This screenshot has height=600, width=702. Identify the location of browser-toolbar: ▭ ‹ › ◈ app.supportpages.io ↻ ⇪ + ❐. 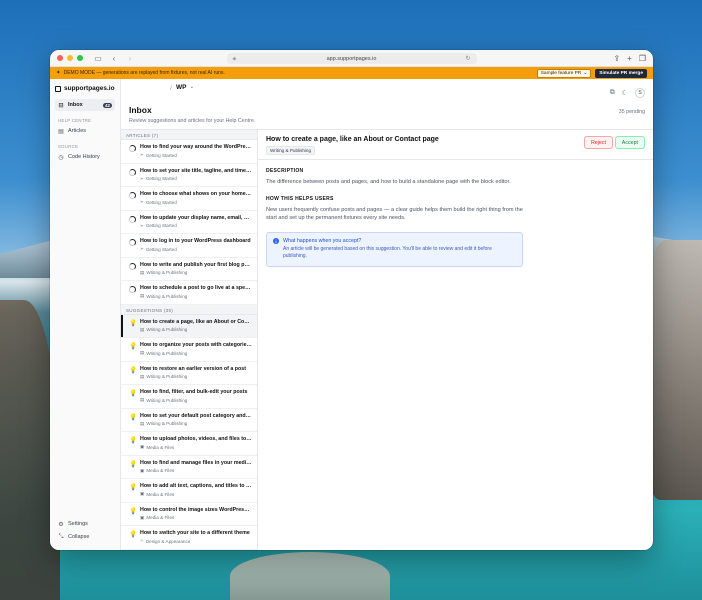
(351, 58).